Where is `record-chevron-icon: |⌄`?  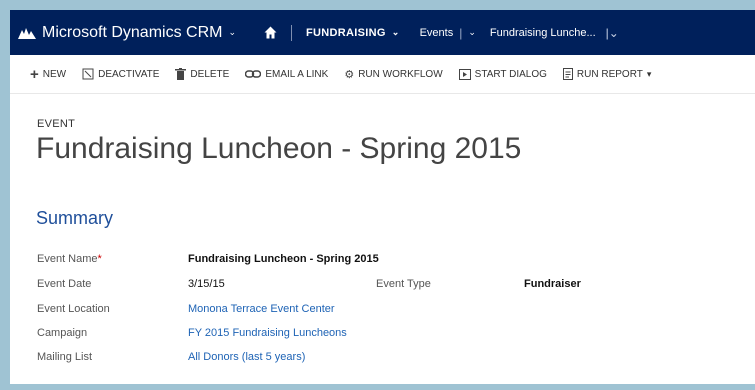
record-chevron-icon: |⌄ is located at coordinates (612, 32).